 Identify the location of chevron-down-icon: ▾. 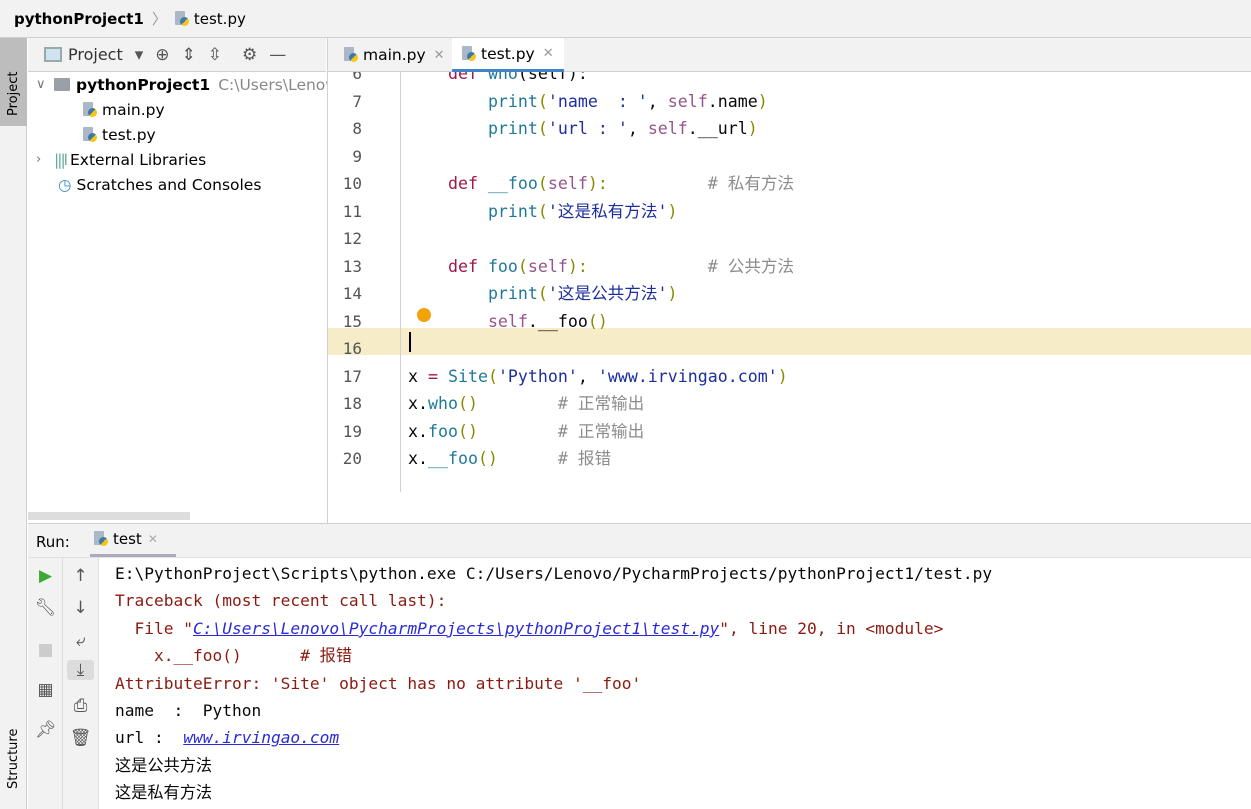
(139, 55).